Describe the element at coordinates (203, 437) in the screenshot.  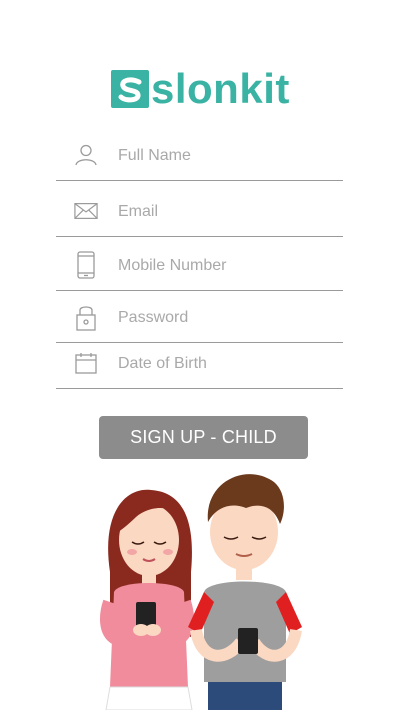
I see `sign-up-child-button: SIGN UP - CHILD` at that location.